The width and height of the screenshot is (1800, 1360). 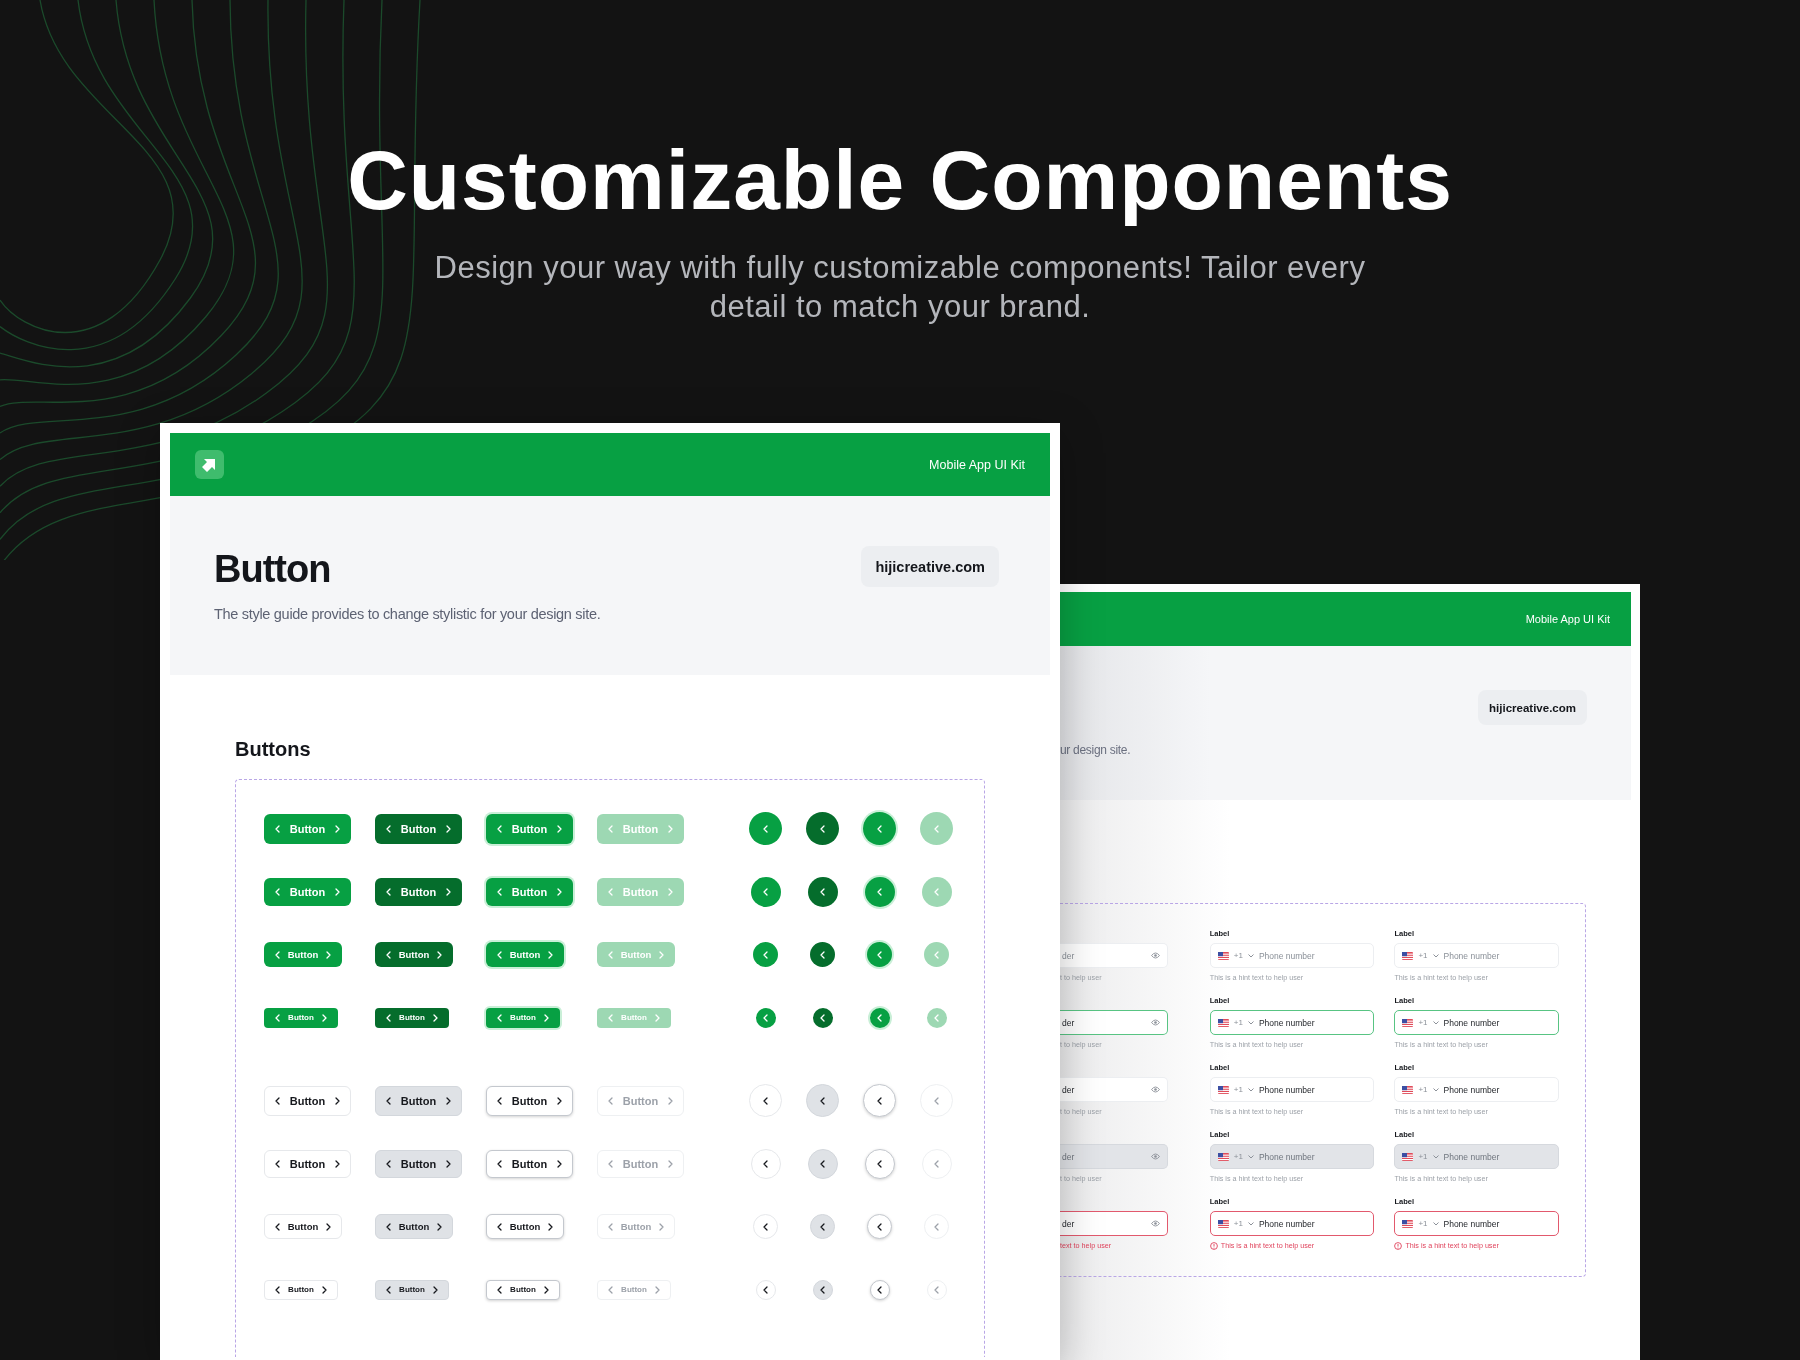 What do you see at coordinates (273, 569) in the screenshot?
I see `page-title: Button` at bounding box center [273, 569].